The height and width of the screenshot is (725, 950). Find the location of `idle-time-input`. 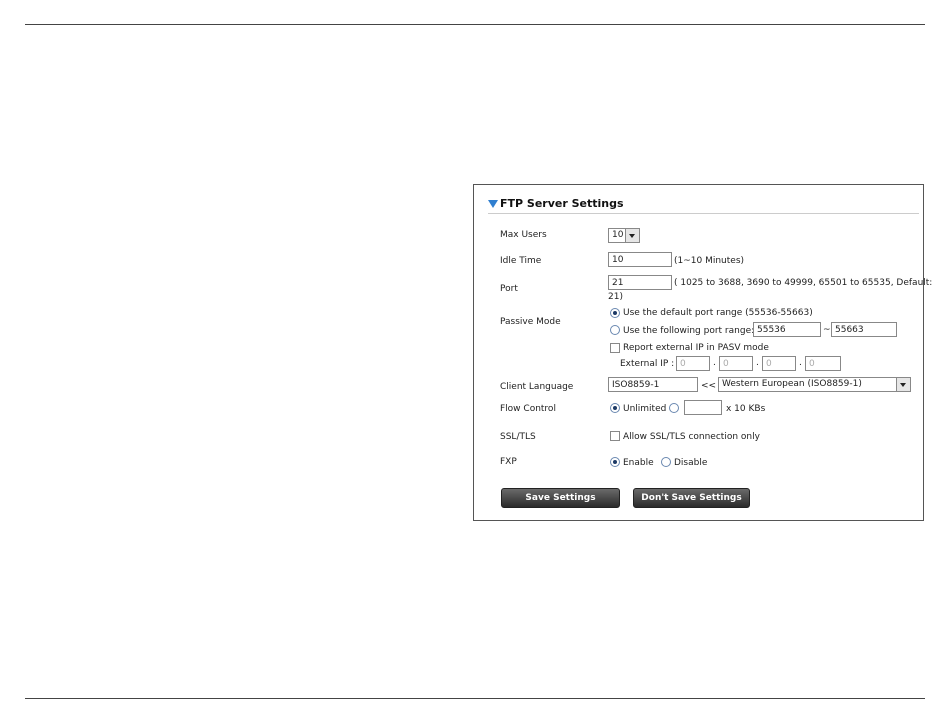

idle-time-input is located at coordinates (640, 259).